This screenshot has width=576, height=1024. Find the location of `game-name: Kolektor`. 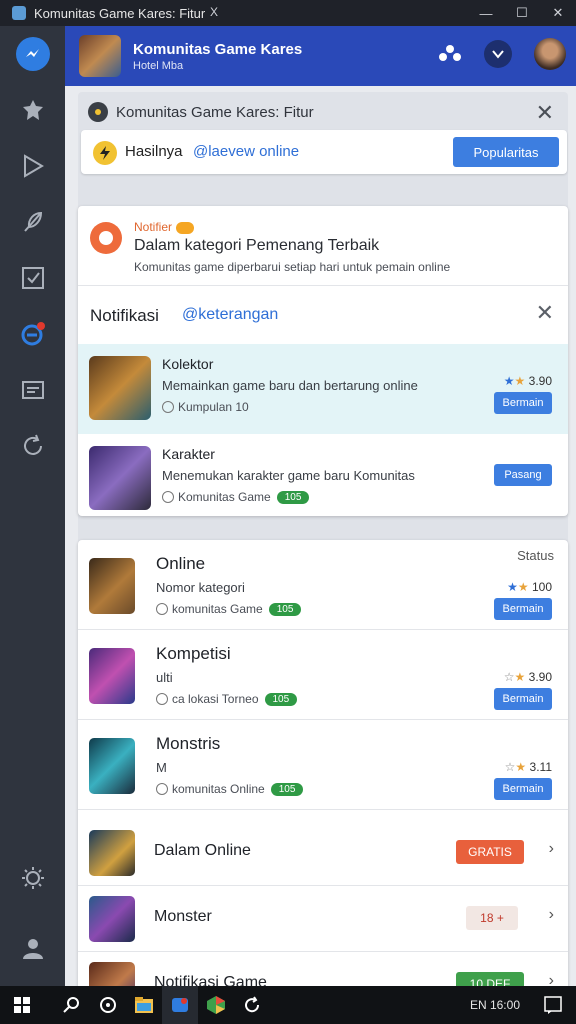

game-name: Kolektor is located at coordinates (188, 364).